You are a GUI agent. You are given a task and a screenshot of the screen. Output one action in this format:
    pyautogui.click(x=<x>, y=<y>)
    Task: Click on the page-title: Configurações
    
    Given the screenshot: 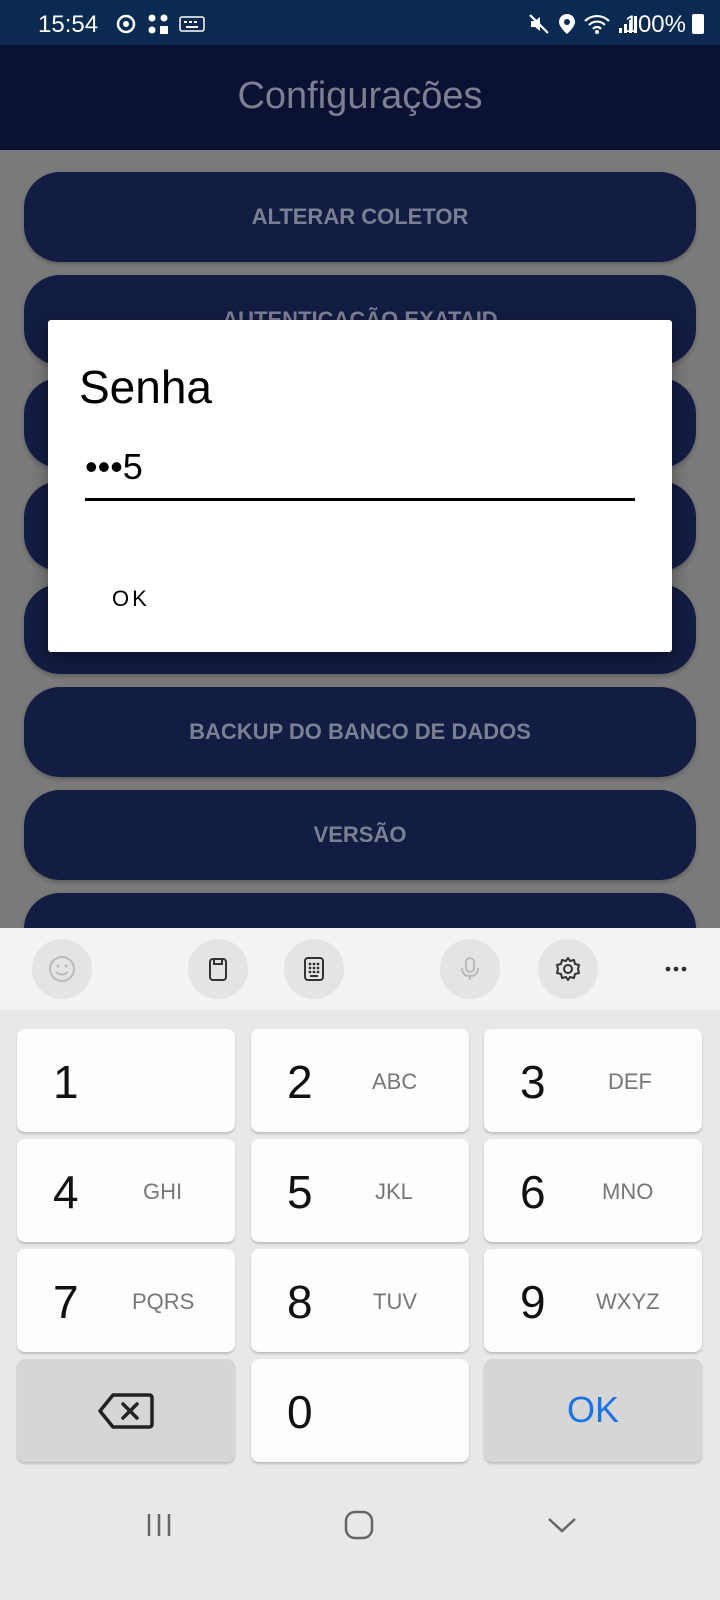 What is the action you would take?
    pyautogui.click(x=360, y=96)
    